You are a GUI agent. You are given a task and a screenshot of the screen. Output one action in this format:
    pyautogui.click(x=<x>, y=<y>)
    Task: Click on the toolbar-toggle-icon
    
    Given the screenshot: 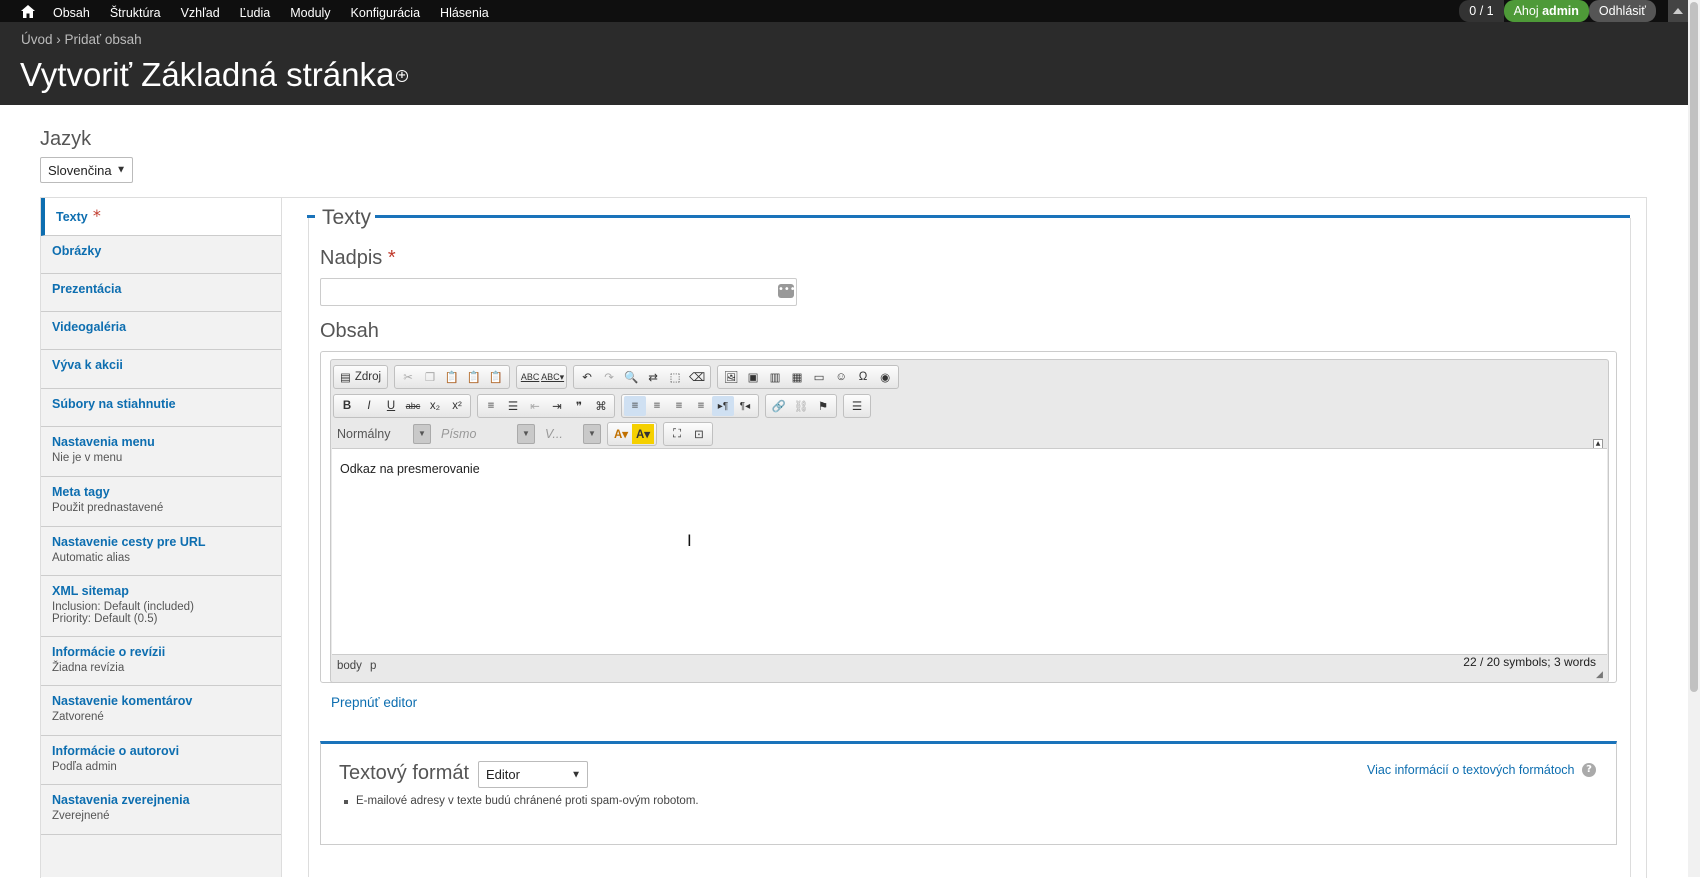 What is the action you would take?
    pyautogui.click(x=1678, y=11)
    